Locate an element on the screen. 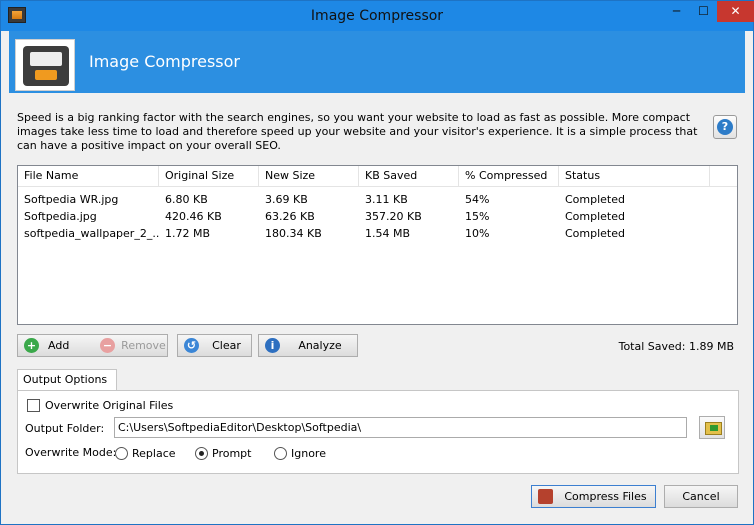 The width and height of the screenshot is (754, 525). radio-ignore-label: Ignore is located at coordinates (308, 453).